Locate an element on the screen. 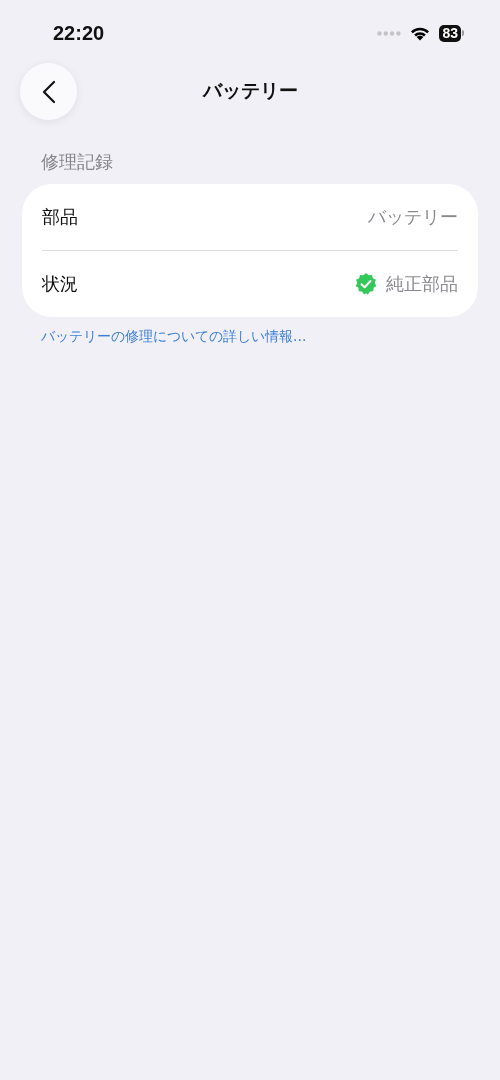 The width and height of the screenshot is (500, 1080). row-value: バッテリー is located at coordinates (413, 217).